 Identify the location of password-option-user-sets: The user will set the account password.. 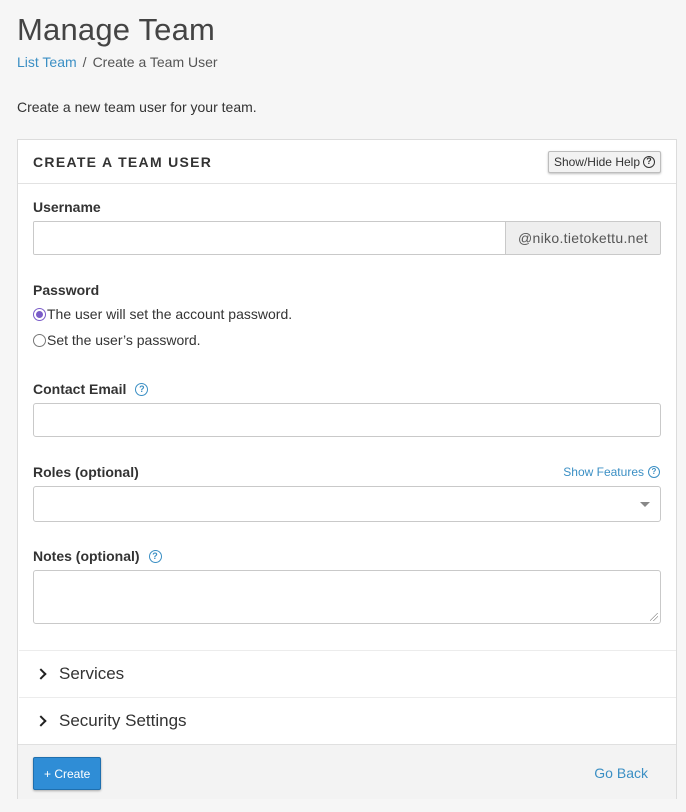
(162, 314).